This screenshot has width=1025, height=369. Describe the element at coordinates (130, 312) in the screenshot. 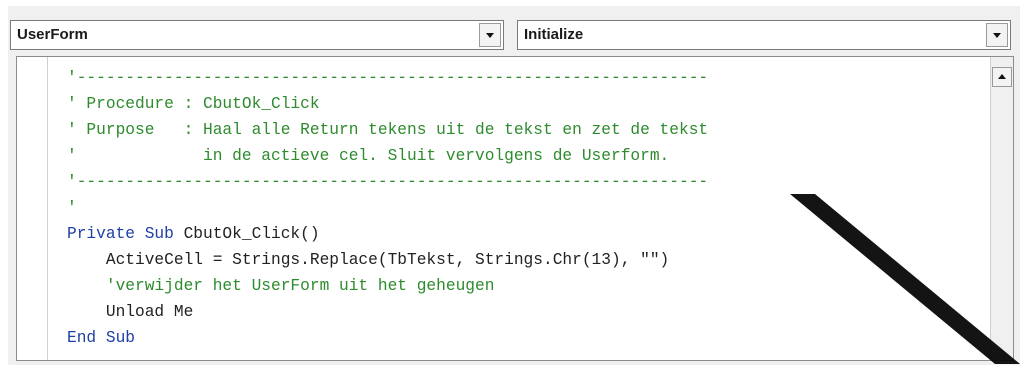

I see `statement-text: Unload Me` at that location.